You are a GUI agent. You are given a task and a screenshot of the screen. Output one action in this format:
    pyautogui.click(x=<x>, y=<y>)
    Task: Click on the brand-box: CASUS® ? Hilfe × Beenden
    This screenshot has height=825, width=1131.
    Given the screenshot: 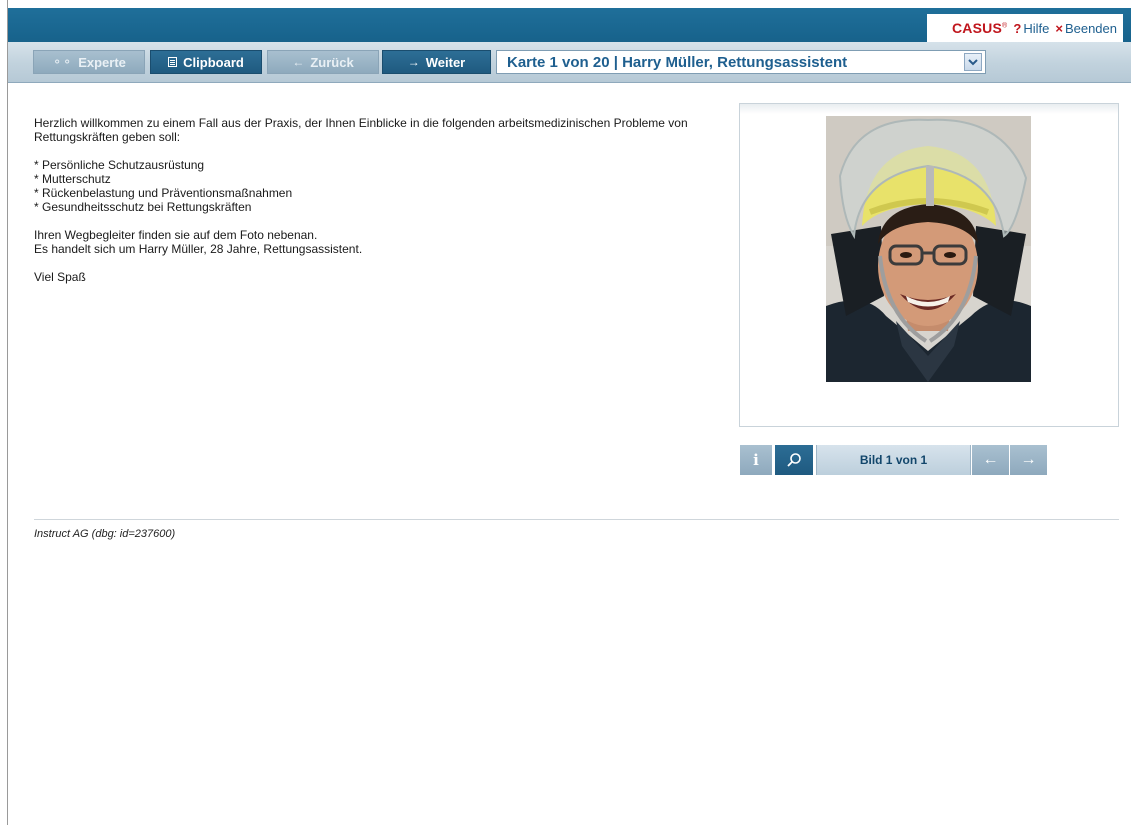 What is the action you would take?
    pyautogui.click(x=1025, y=28)
    